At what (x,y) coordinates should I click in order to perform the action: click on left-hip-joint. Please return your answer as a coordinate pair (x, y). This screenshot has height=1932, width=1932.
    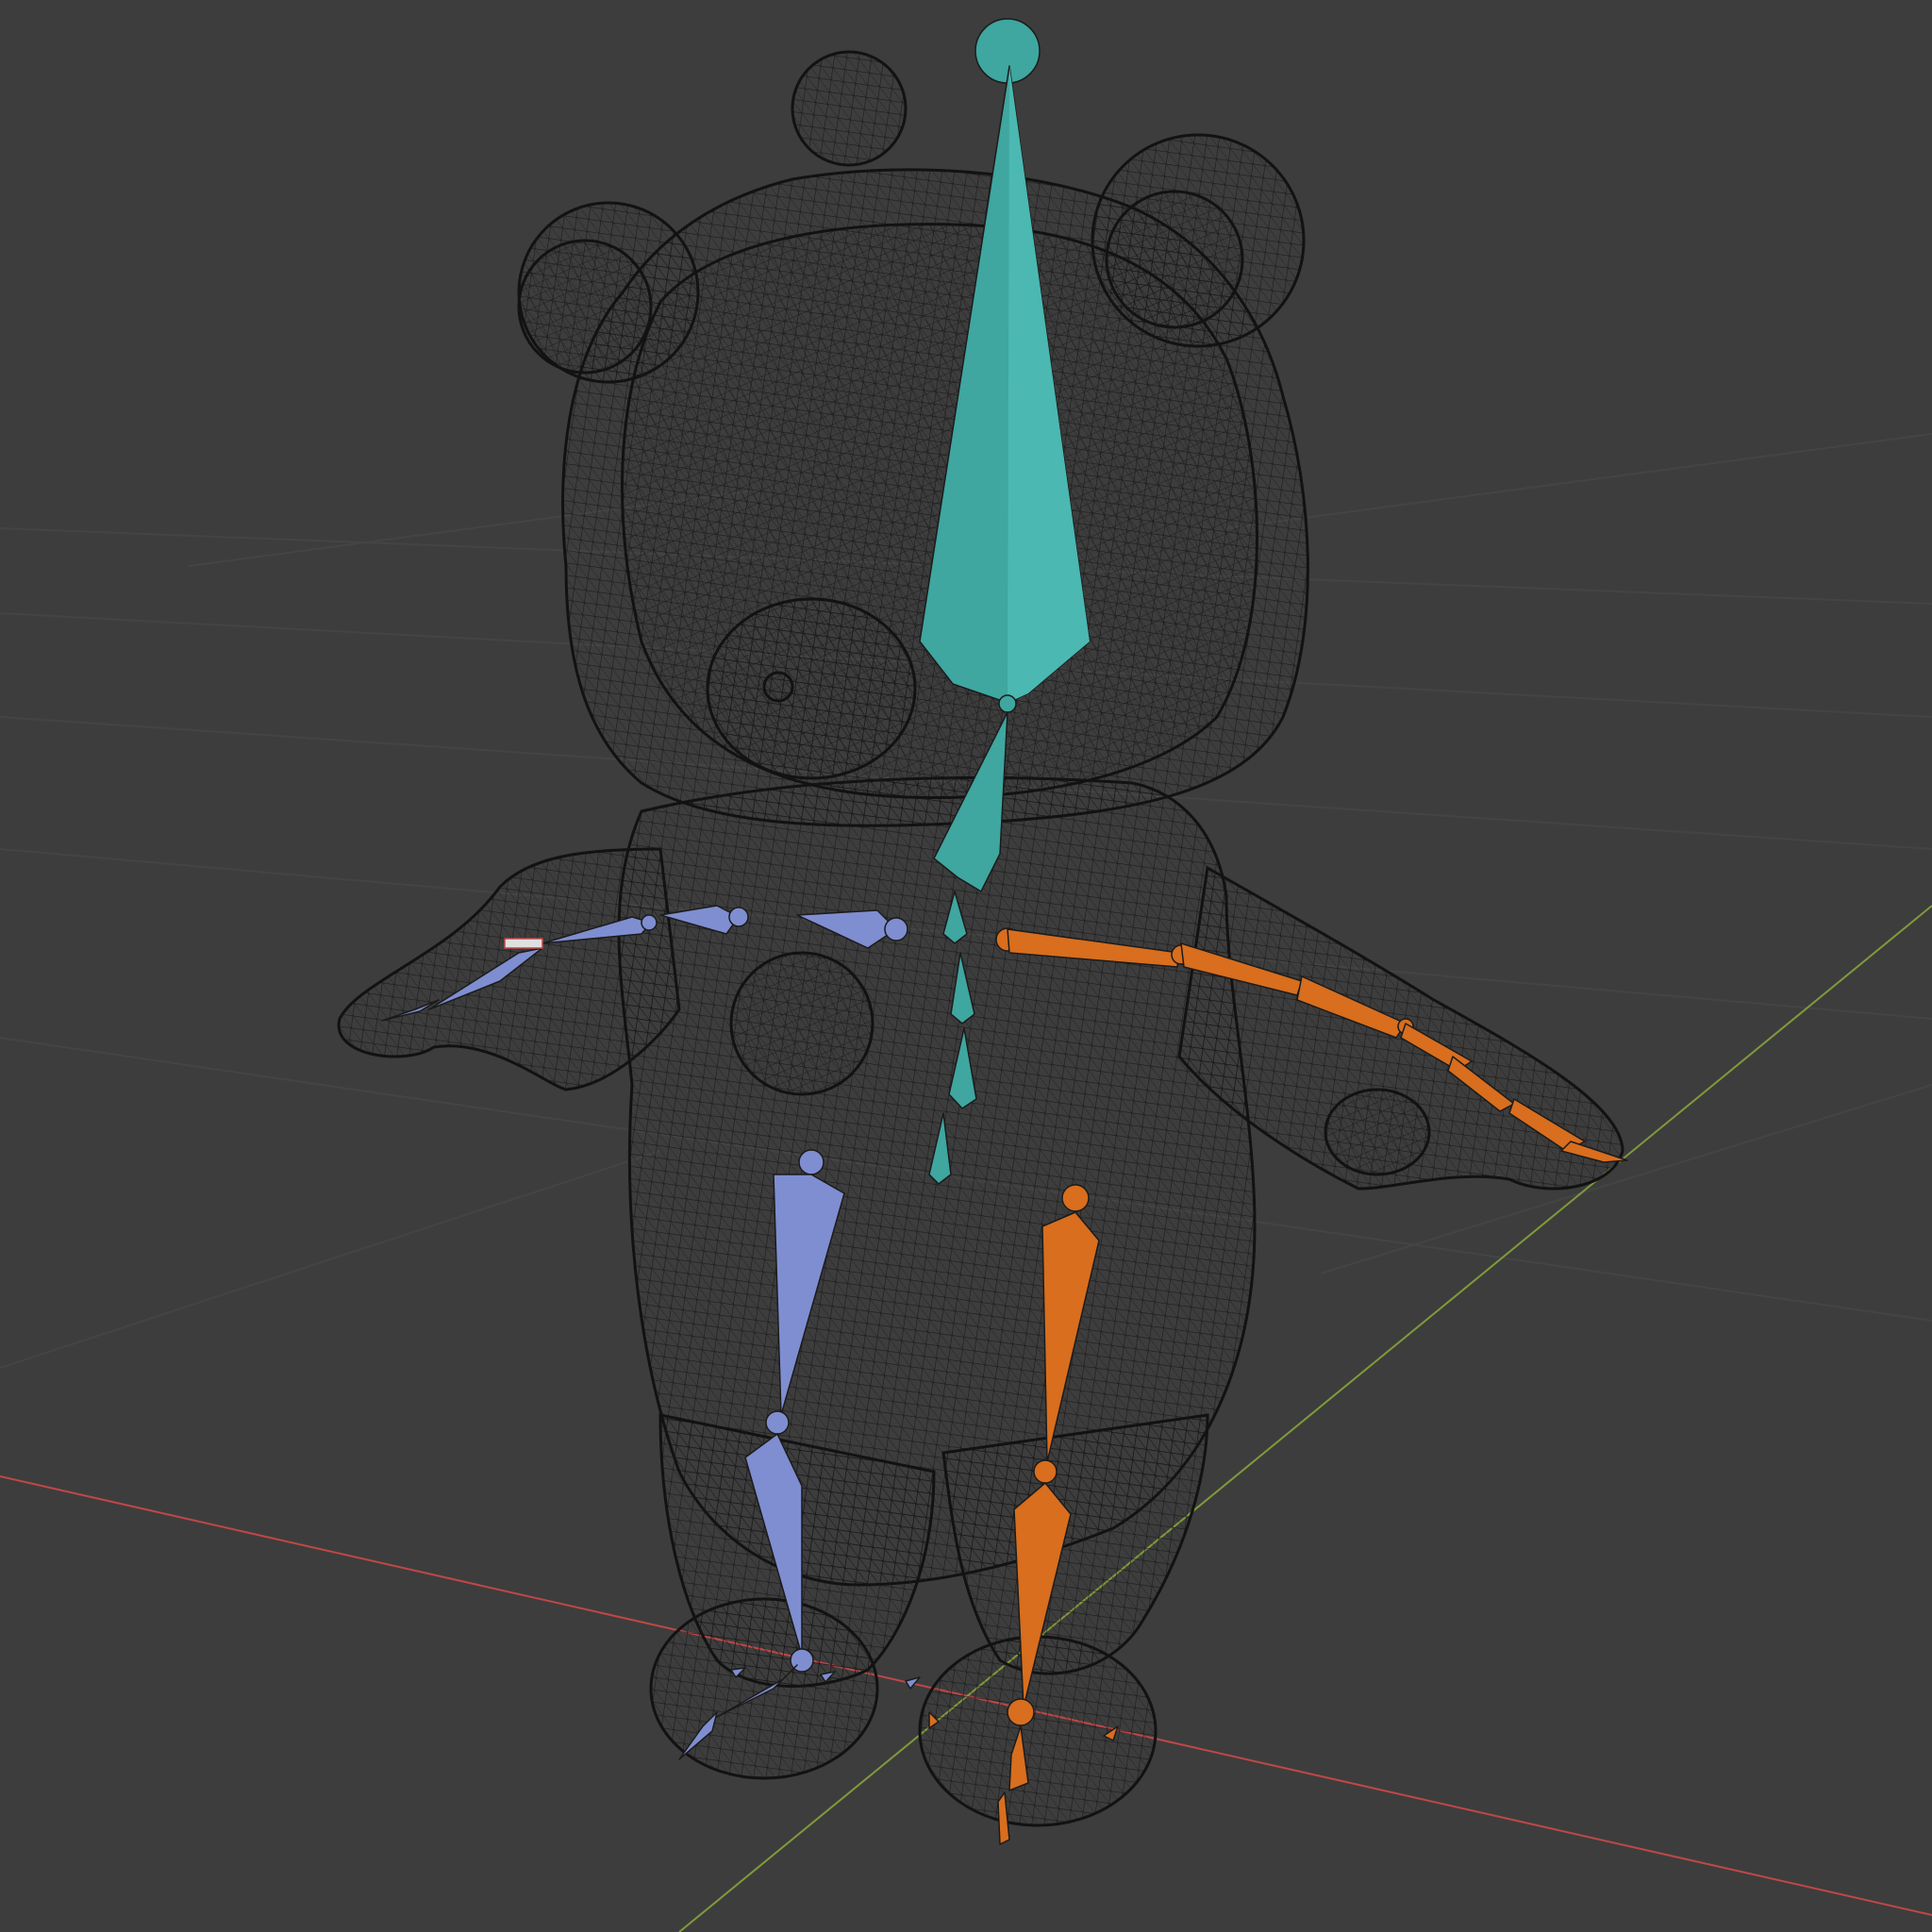
    Looking at the image, I should click on (811, 1162).